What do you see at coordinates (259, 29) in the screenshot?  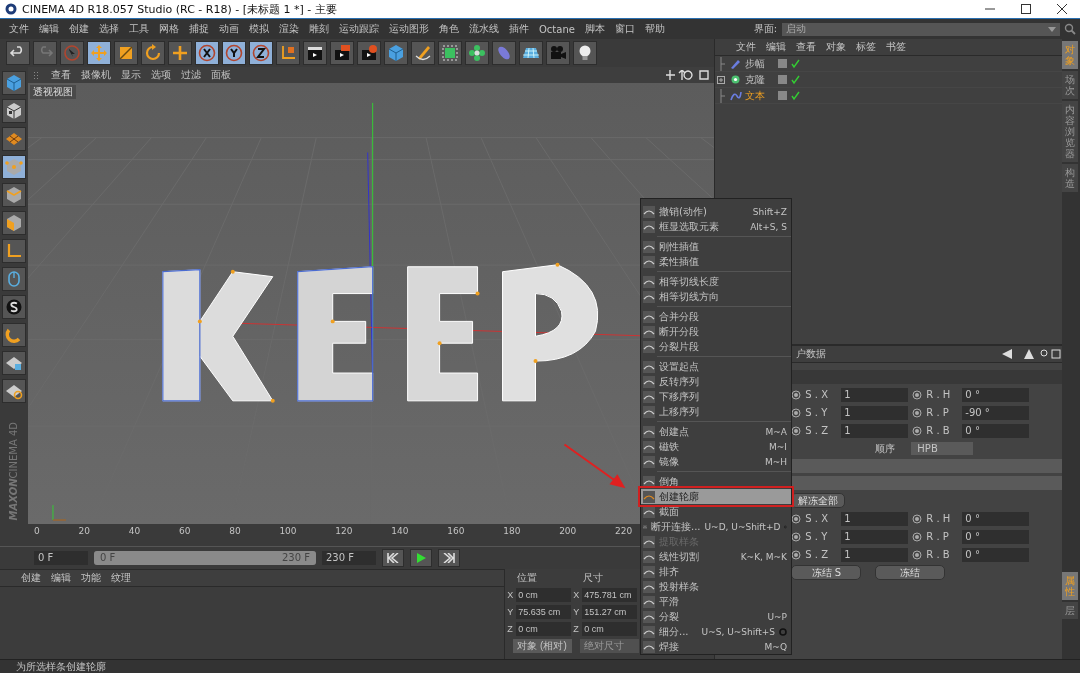 I see `menu-item: 模拟` at bounding box center [259, 29].